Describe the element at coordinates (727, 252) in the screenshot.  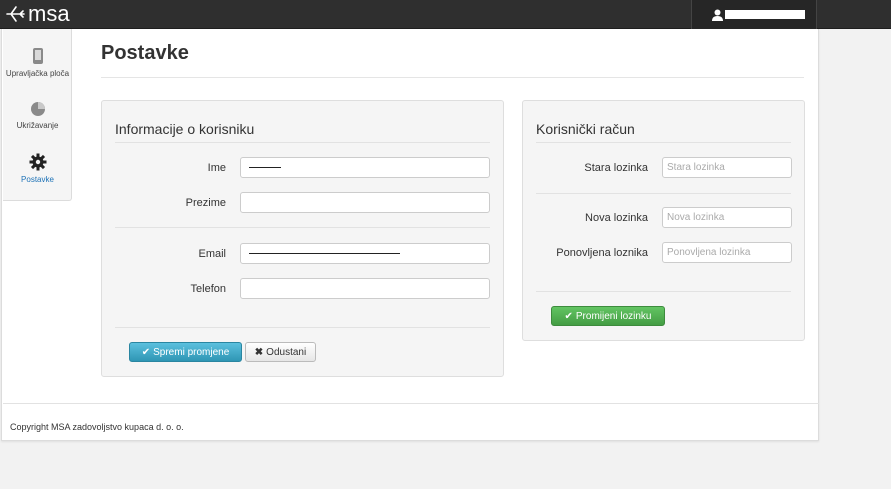
I see `repeat-password-input` at that location.